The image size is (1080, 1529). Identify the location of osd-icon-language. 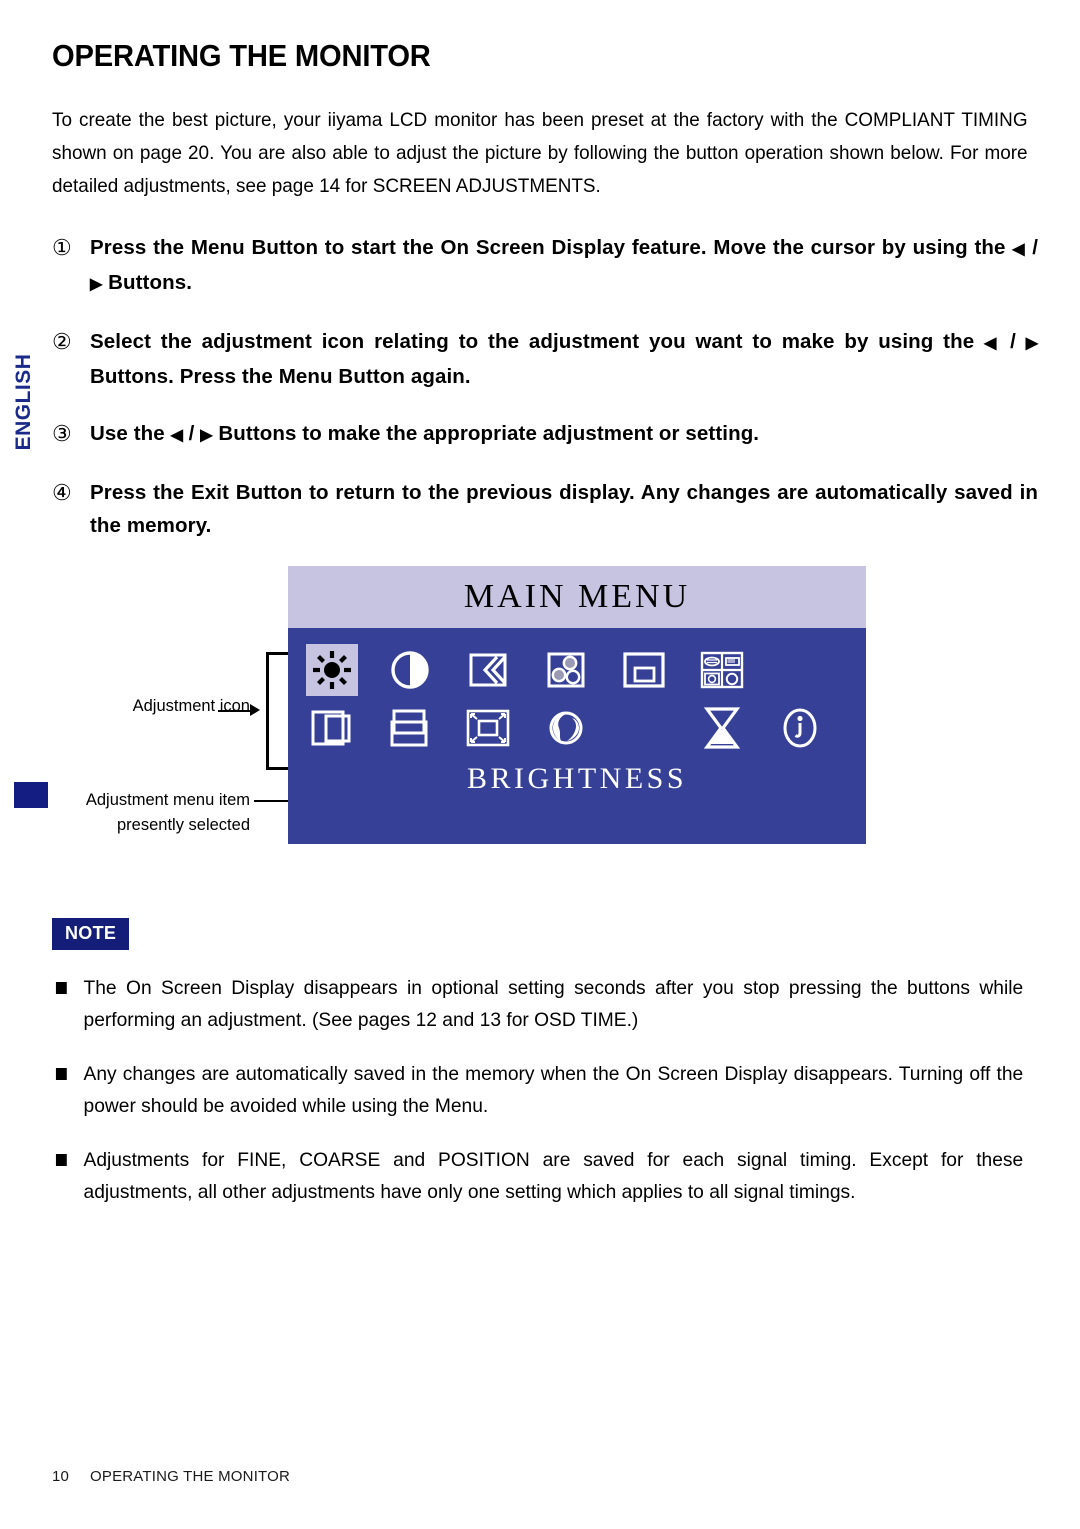
(722, 670).